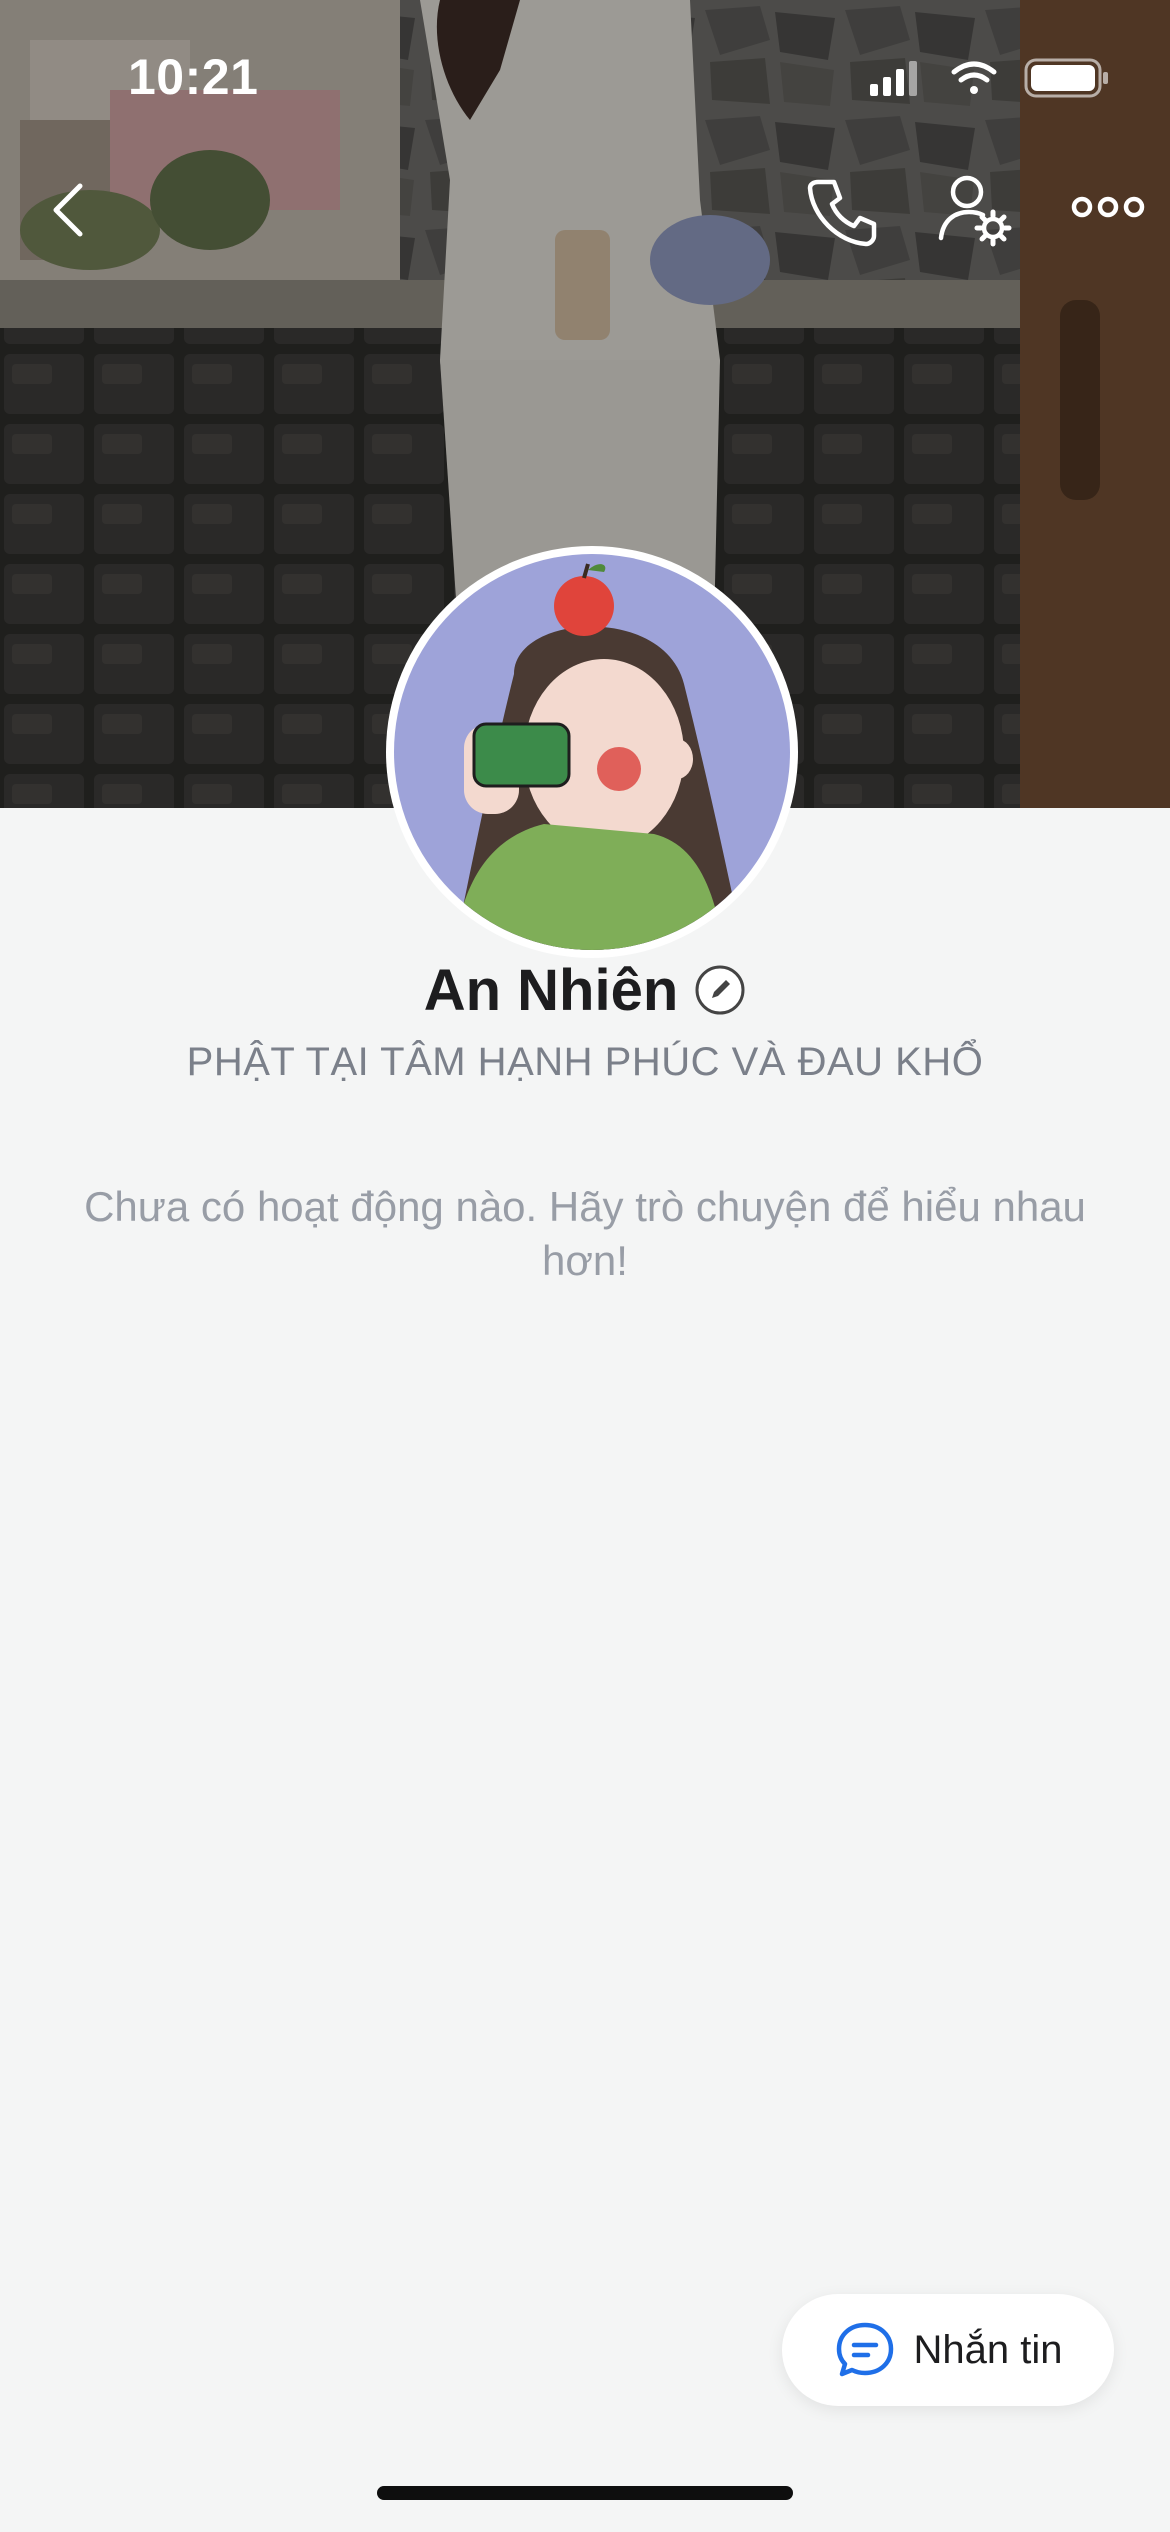  I want to click on more-options-button, so click(1108, 207).